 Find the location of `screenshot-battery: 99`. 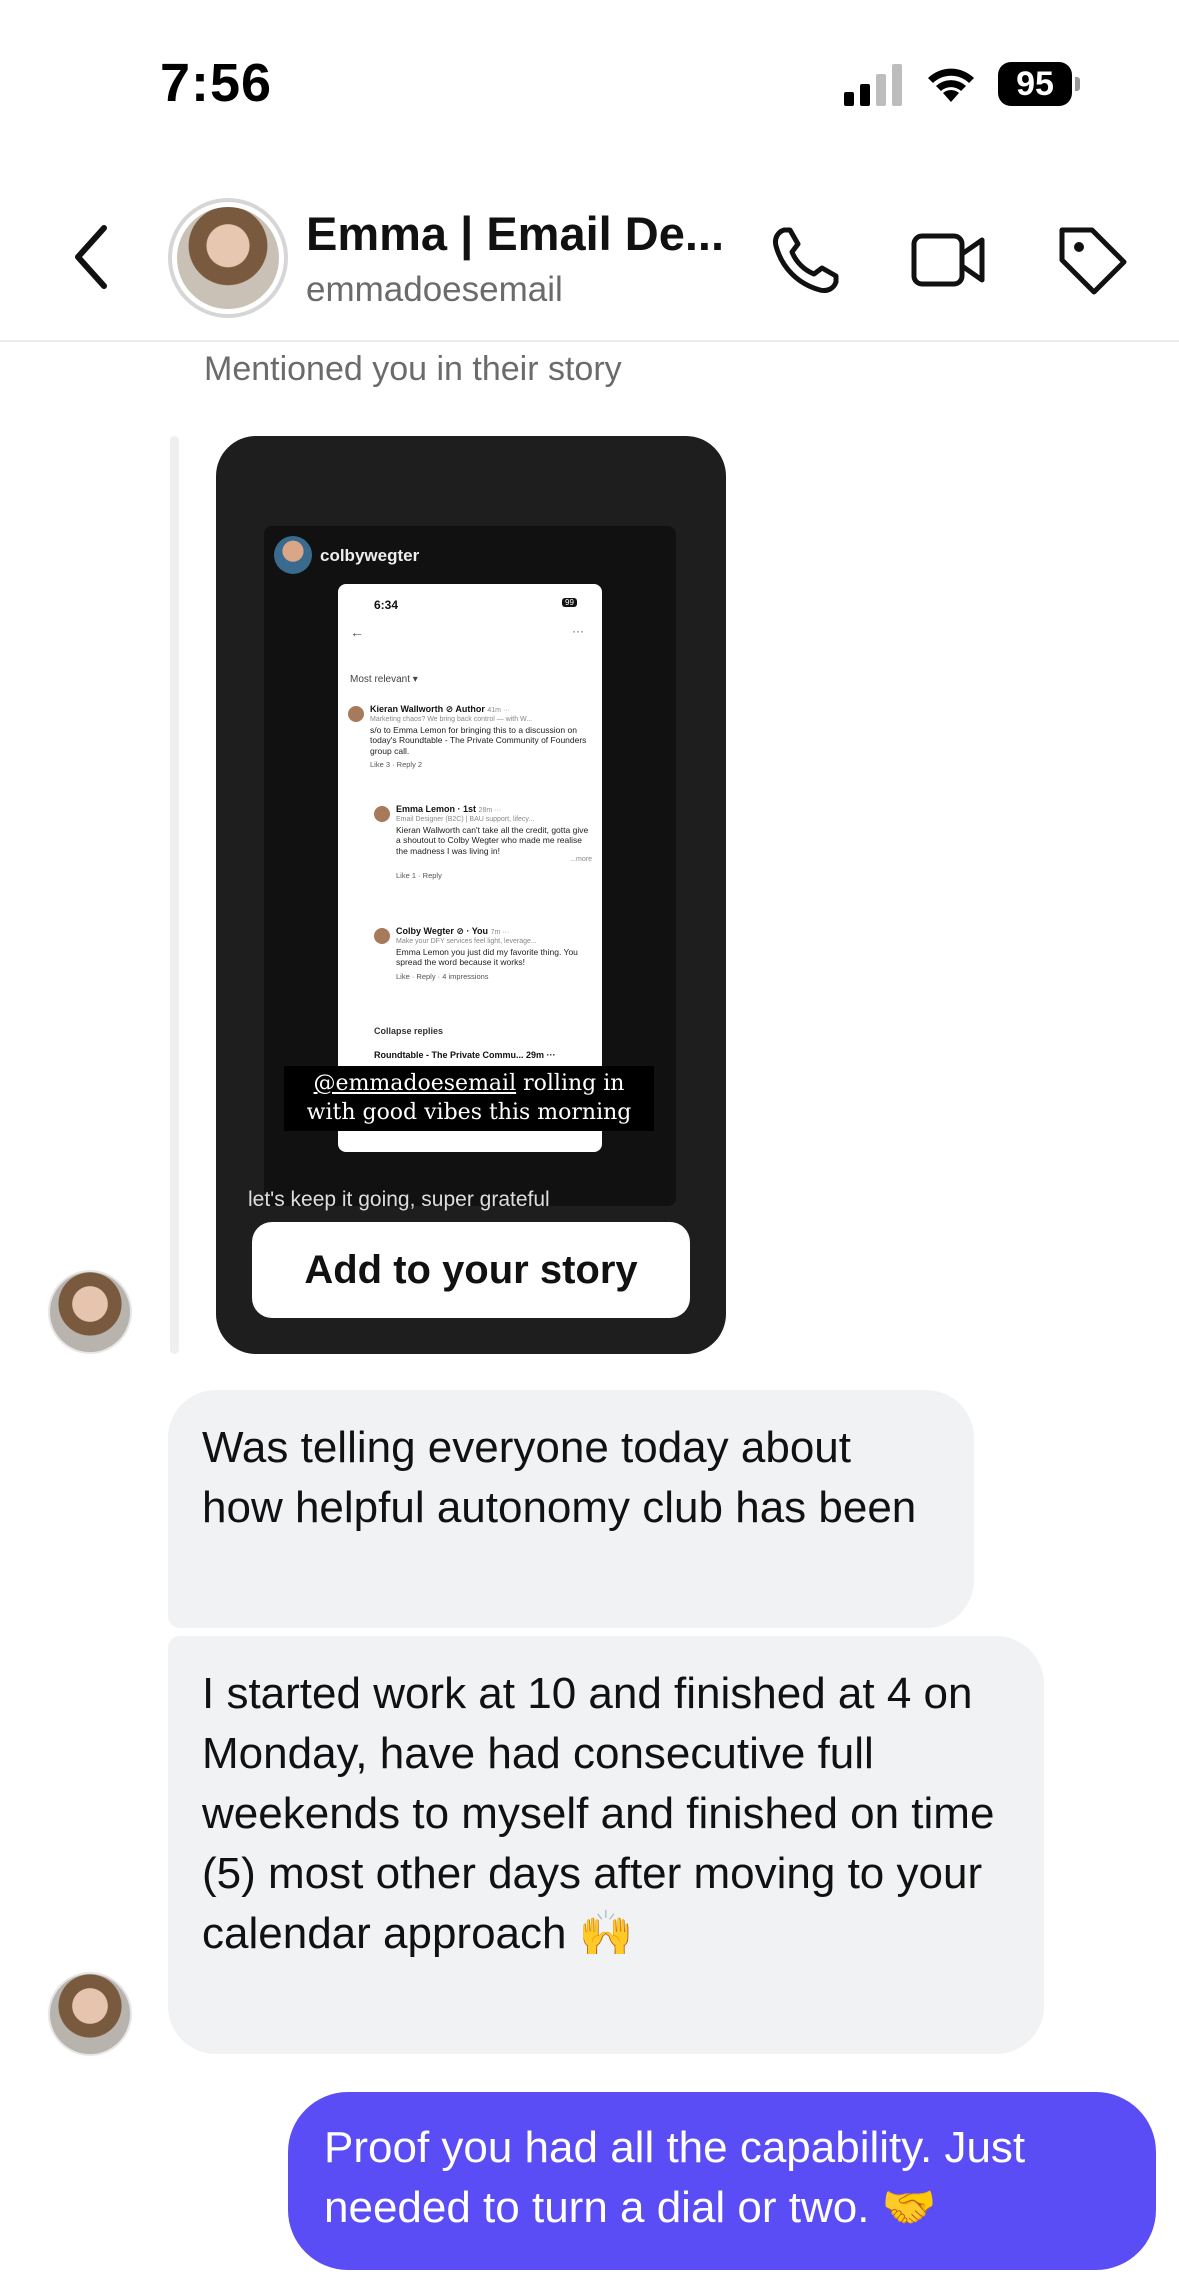

screenshot-battery: 99 is located at coordinates (569, 602).